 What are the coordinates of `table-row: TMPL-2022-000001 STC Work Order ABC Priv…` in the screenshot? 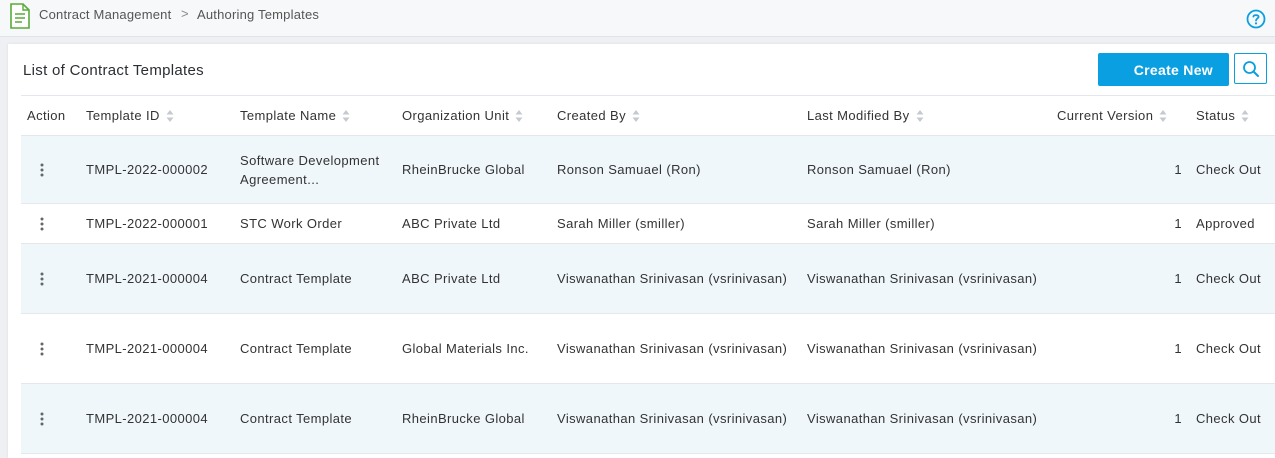 It's located at (648, 223).